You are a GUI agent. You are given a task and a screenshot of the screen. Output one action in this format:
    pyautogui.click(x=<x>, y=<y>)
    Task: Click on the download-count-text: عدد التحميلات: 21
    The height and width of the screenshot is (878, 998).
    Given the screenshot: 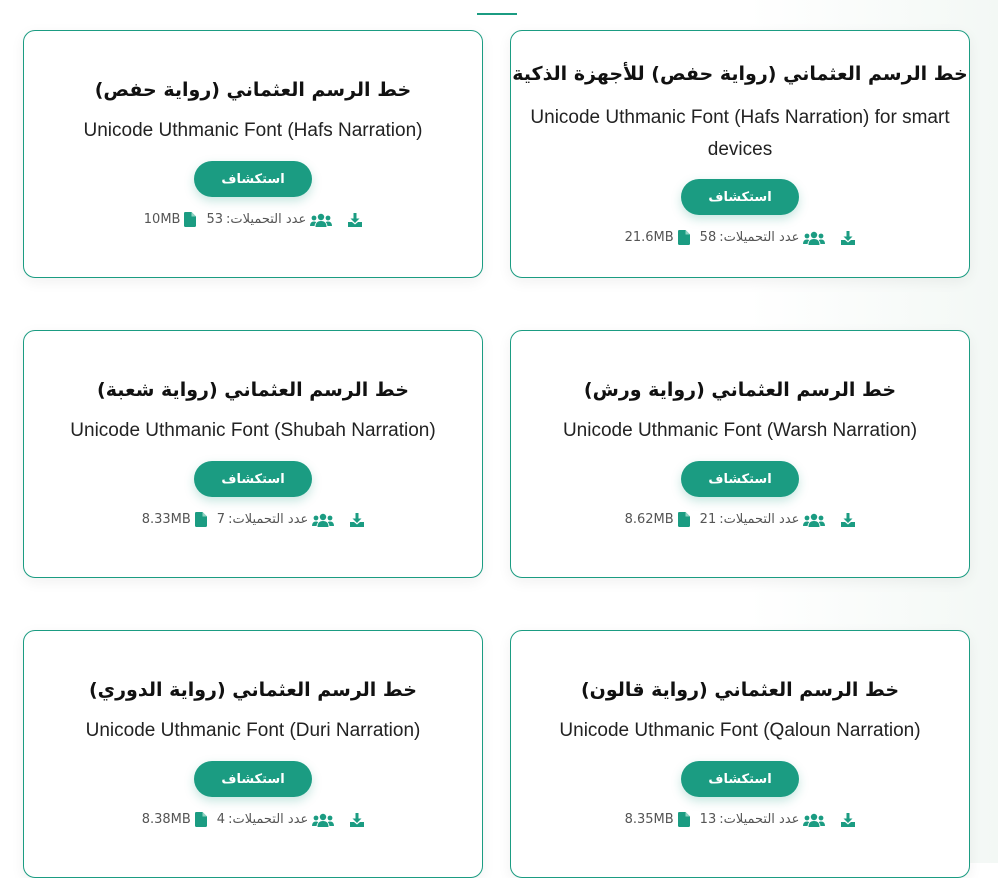 What is the action you would take?
    pyautogui.click(x=750, y=519)
    